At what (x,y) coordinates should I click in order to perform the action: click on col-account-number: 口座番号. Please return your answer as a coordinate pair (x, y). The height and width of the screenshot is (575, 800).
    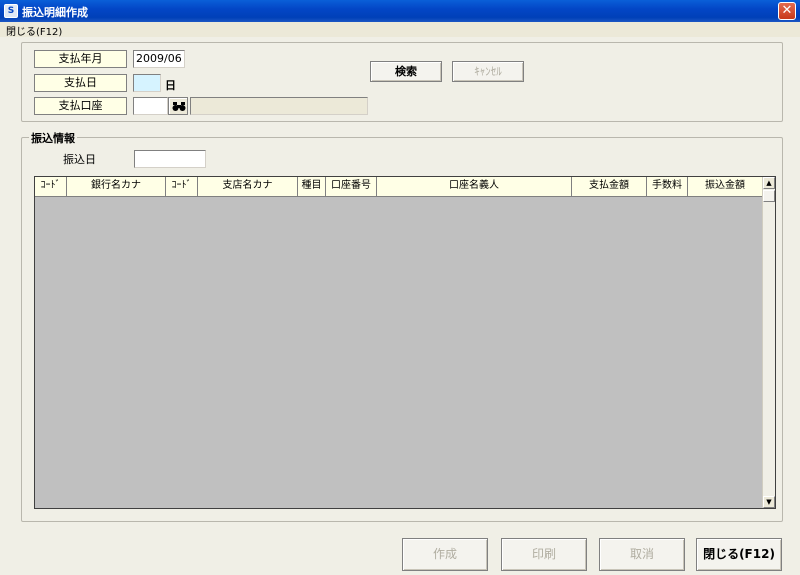
    Looking at the image, I should click on (351, 187).